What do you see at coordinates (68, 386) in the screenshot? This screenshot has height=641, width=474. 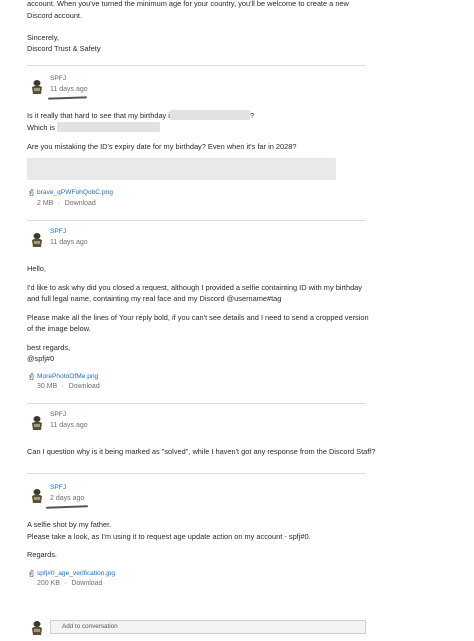 I see `attachment-meta: 30 MB · Download` at bounding box center [68, 386].